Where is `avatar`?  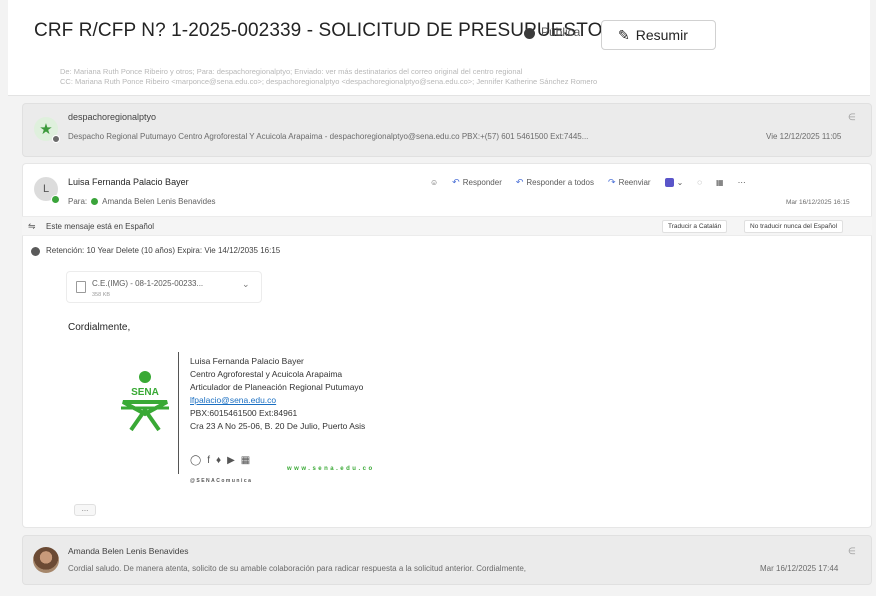
avatar is located at coordinates (46, 560).